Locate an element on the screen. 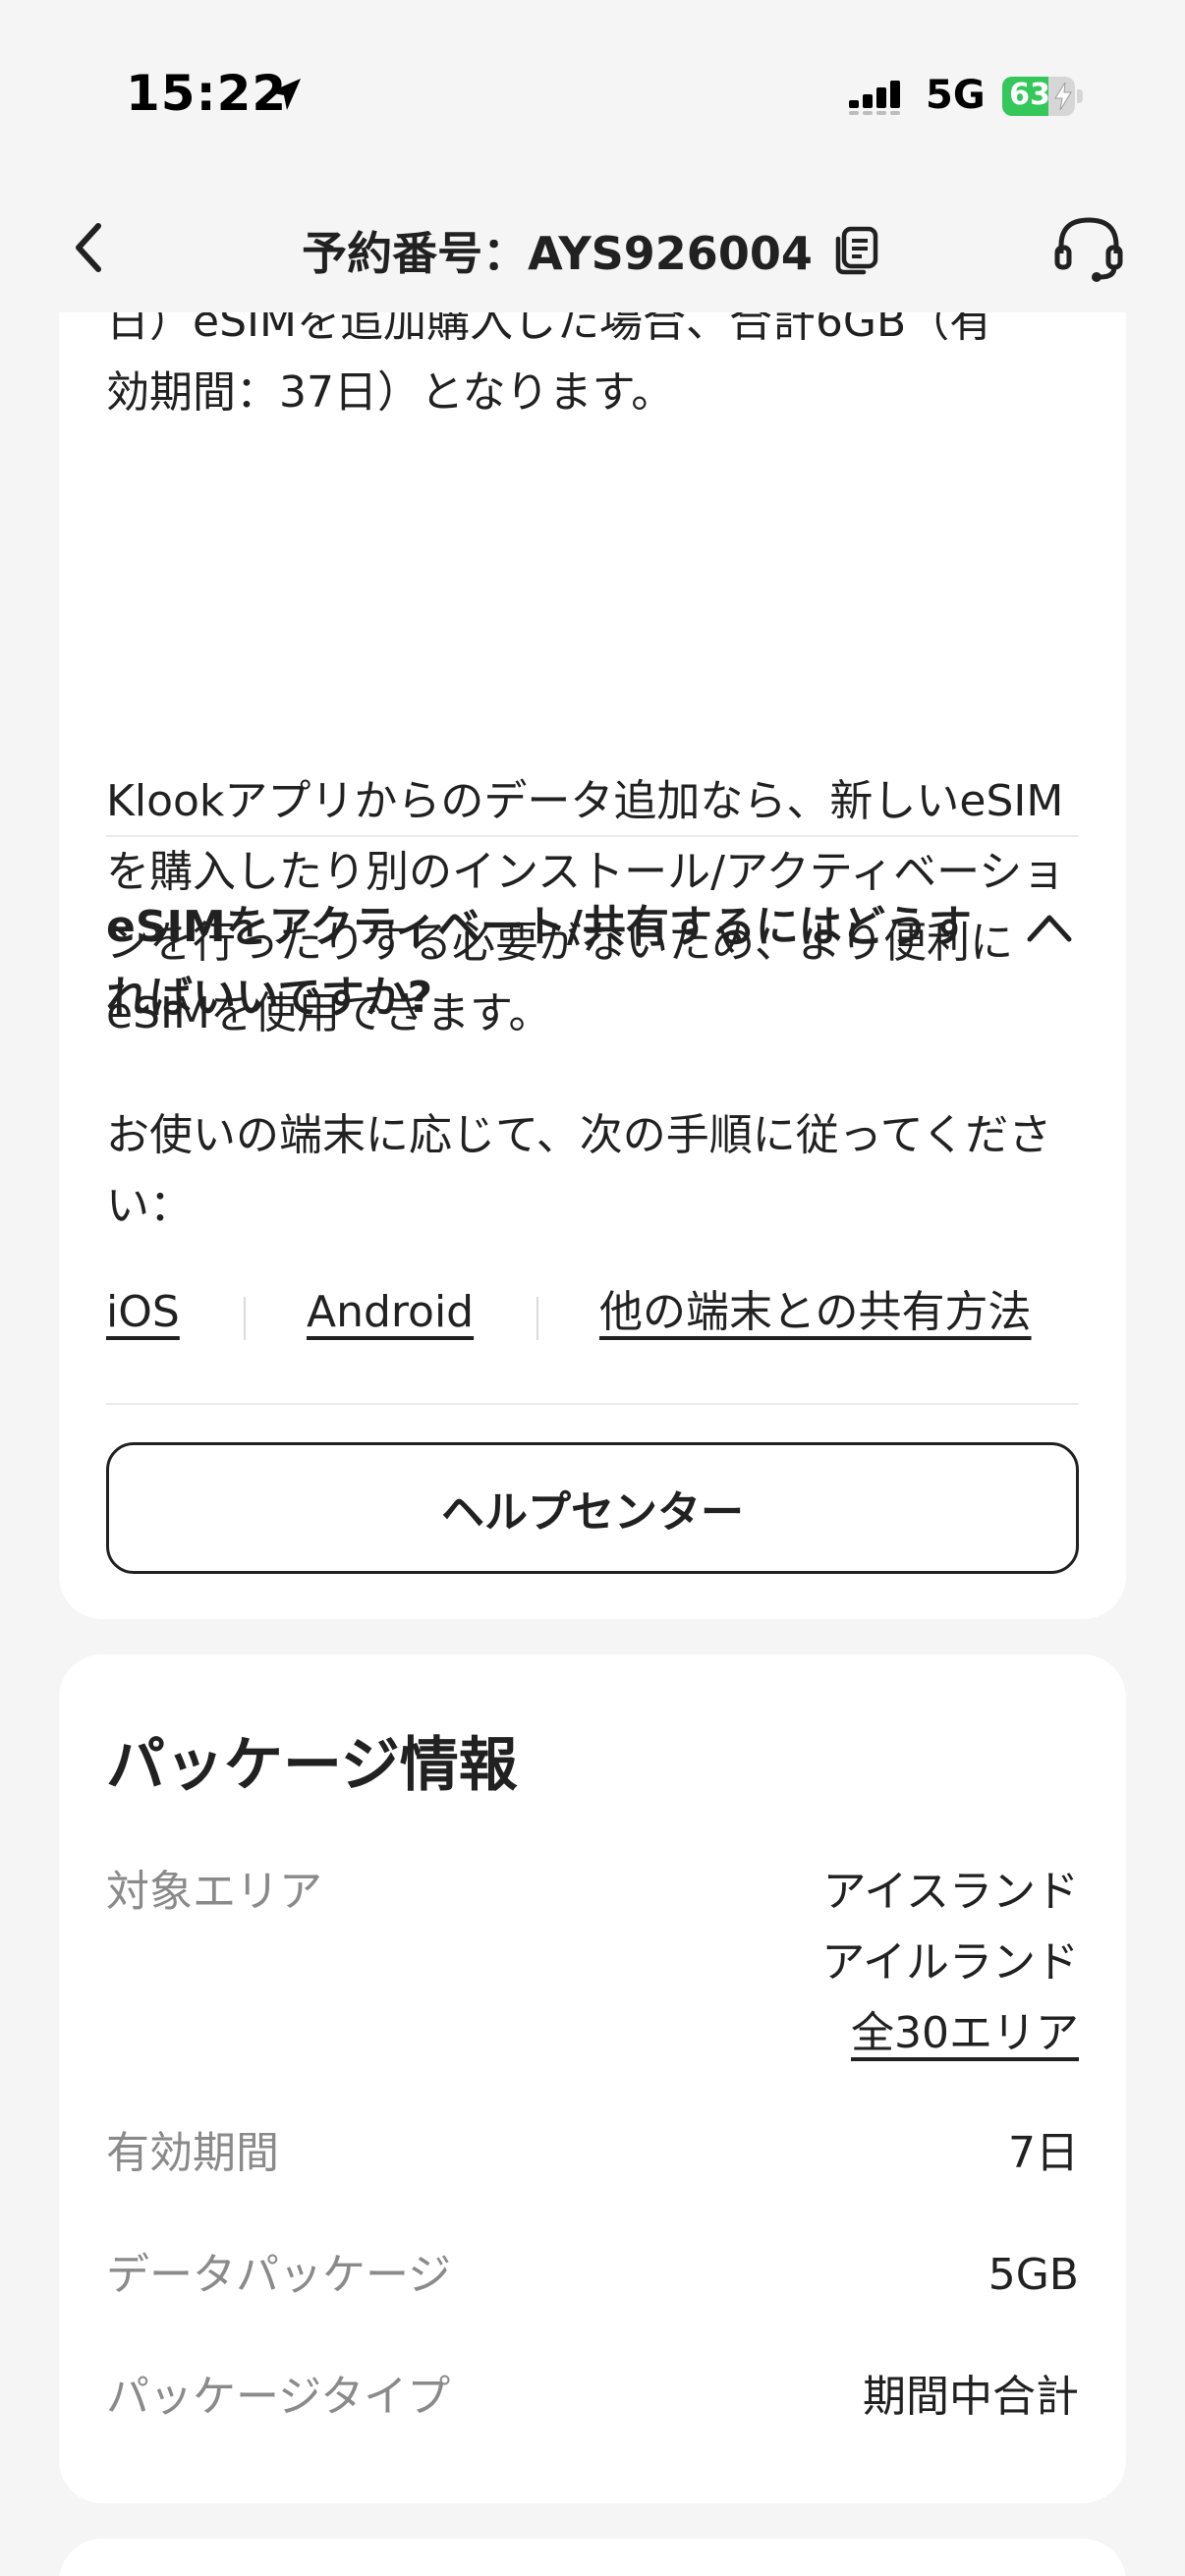  device-links: iOS Android 他の端末との共有方法 is located at coordinates (598, 1316).